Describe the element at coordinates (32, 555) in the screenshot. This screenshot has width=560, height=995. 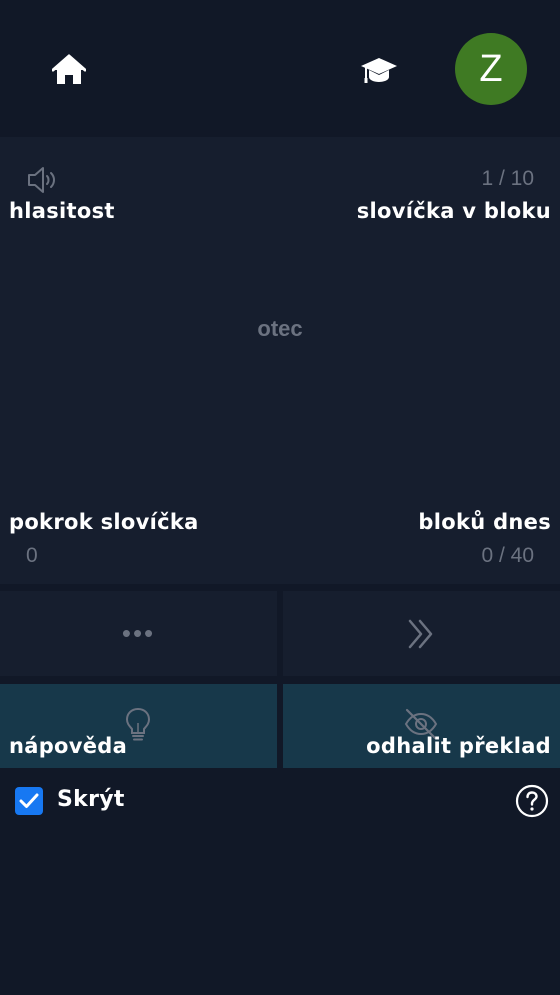
I see `word-progress-value: 0` at that location.